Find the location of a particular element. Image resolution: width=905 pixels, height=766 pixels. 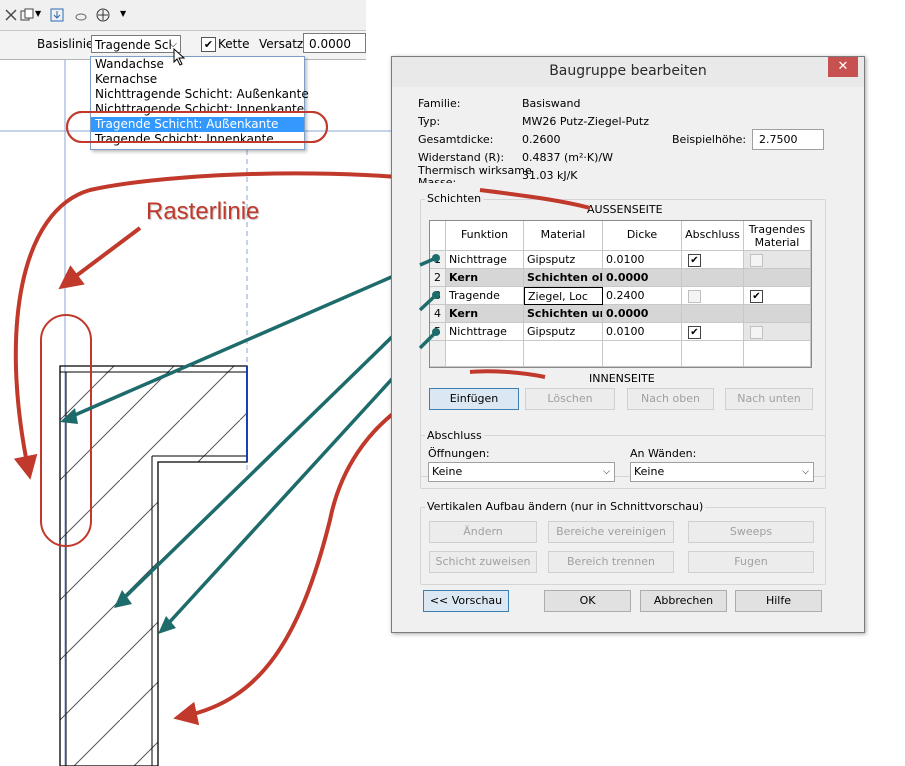

thermisch-value: 31.03 kJ/K is located at coordinates (550, 175).